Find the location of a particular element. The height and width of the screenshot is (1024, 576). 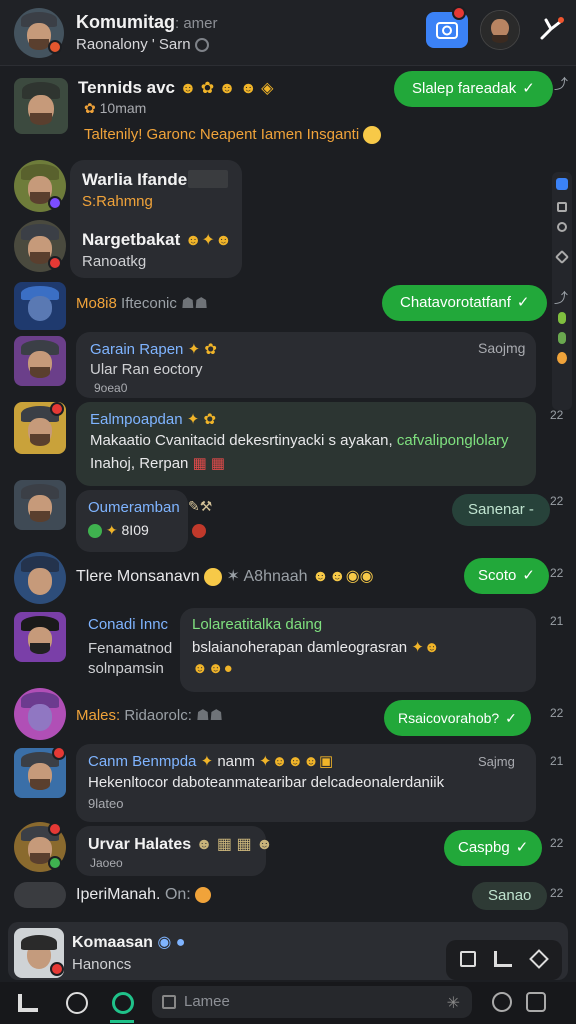

sender-sub: Ranoatkg is located at coordinates (114, 261).